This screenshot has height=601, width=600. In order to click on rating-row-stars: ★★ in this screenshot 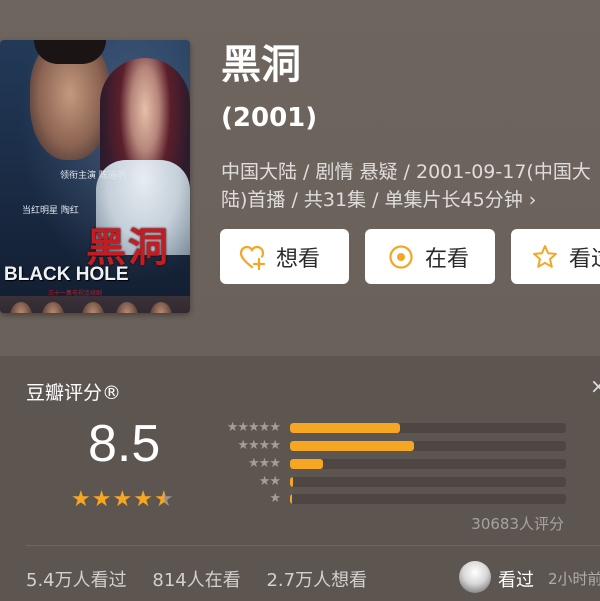, I will do `click(269, 481)`.